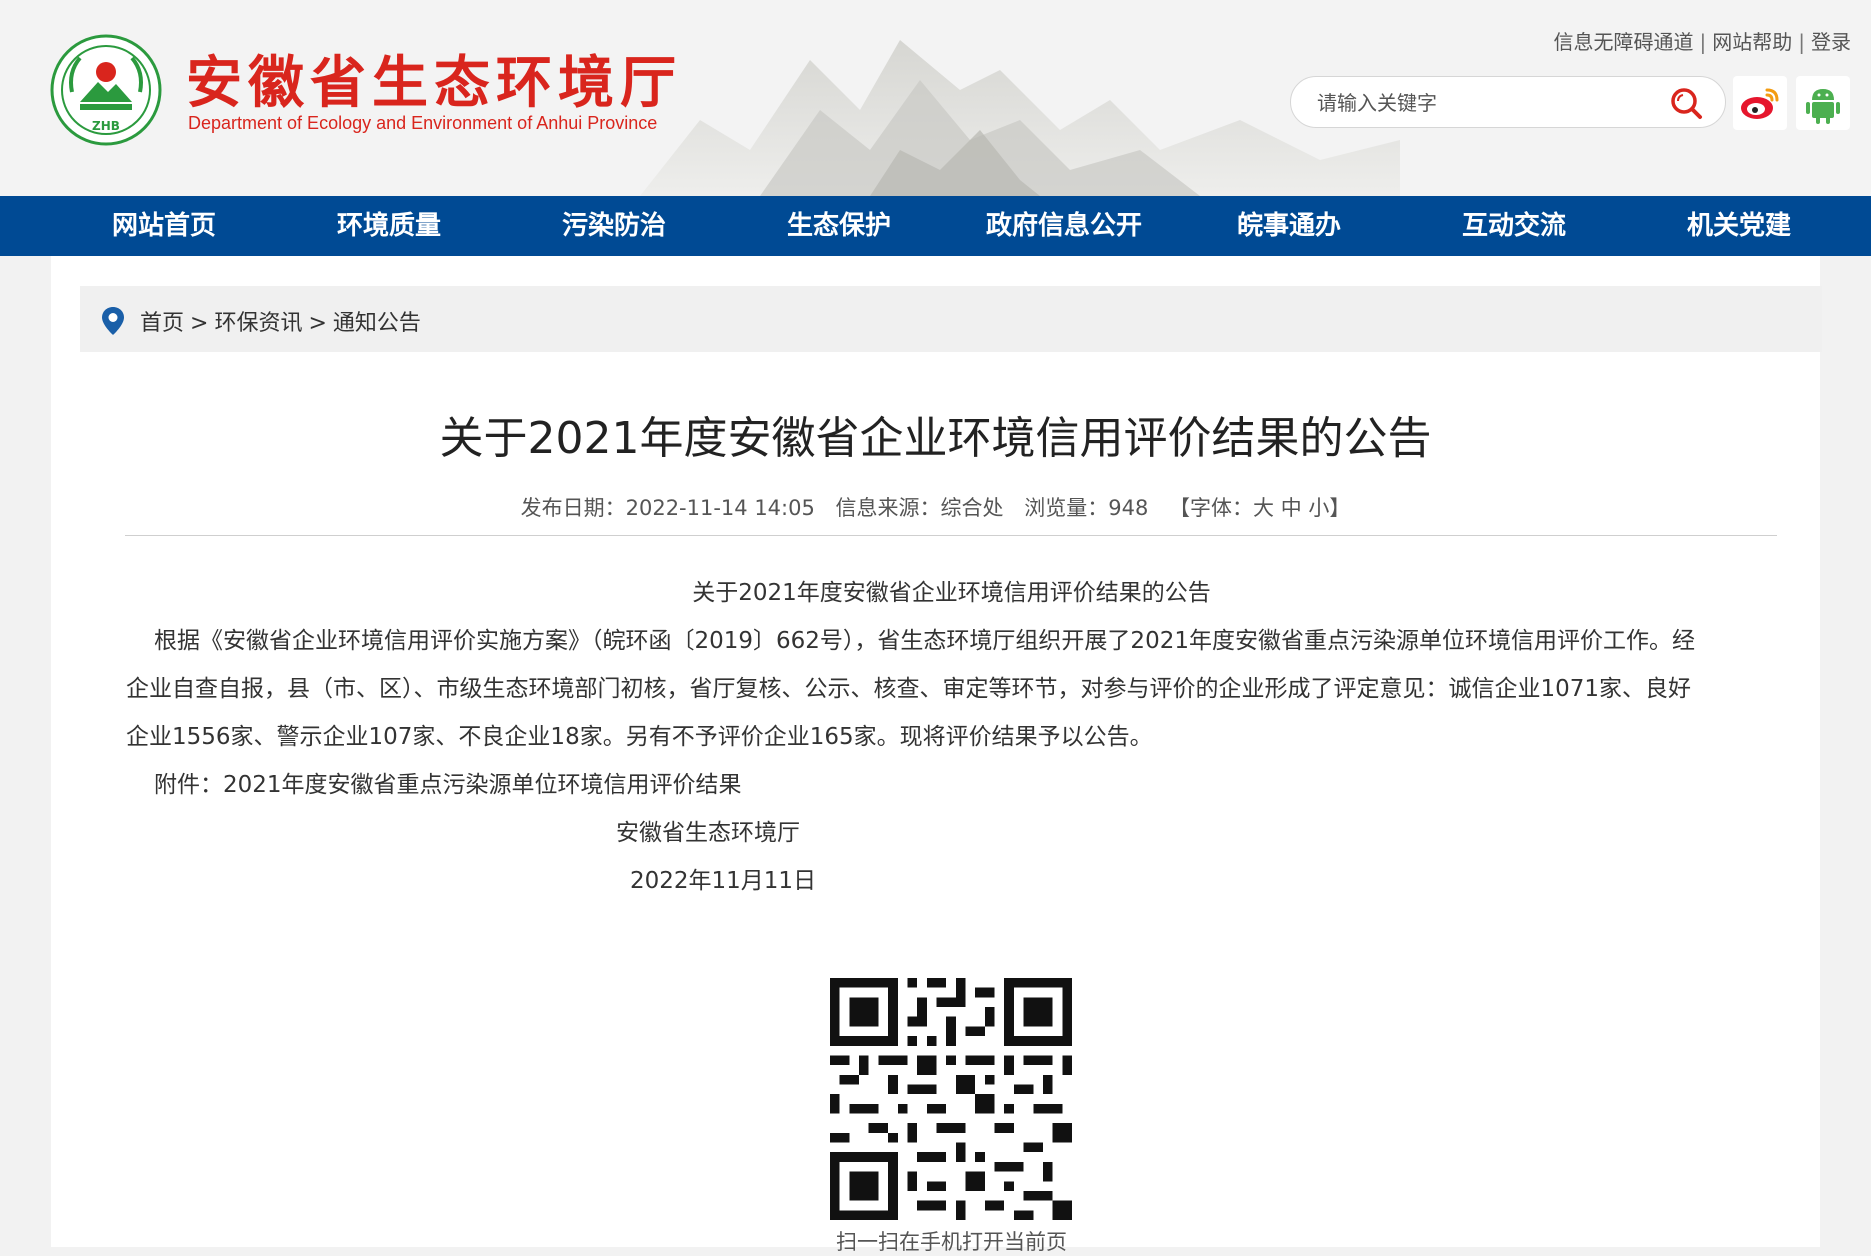 The image size is (1871, 1256). Describe the element at coordinates (1086, 508) in the screenshot. I see `view-count: 浏览量：948` at that location.